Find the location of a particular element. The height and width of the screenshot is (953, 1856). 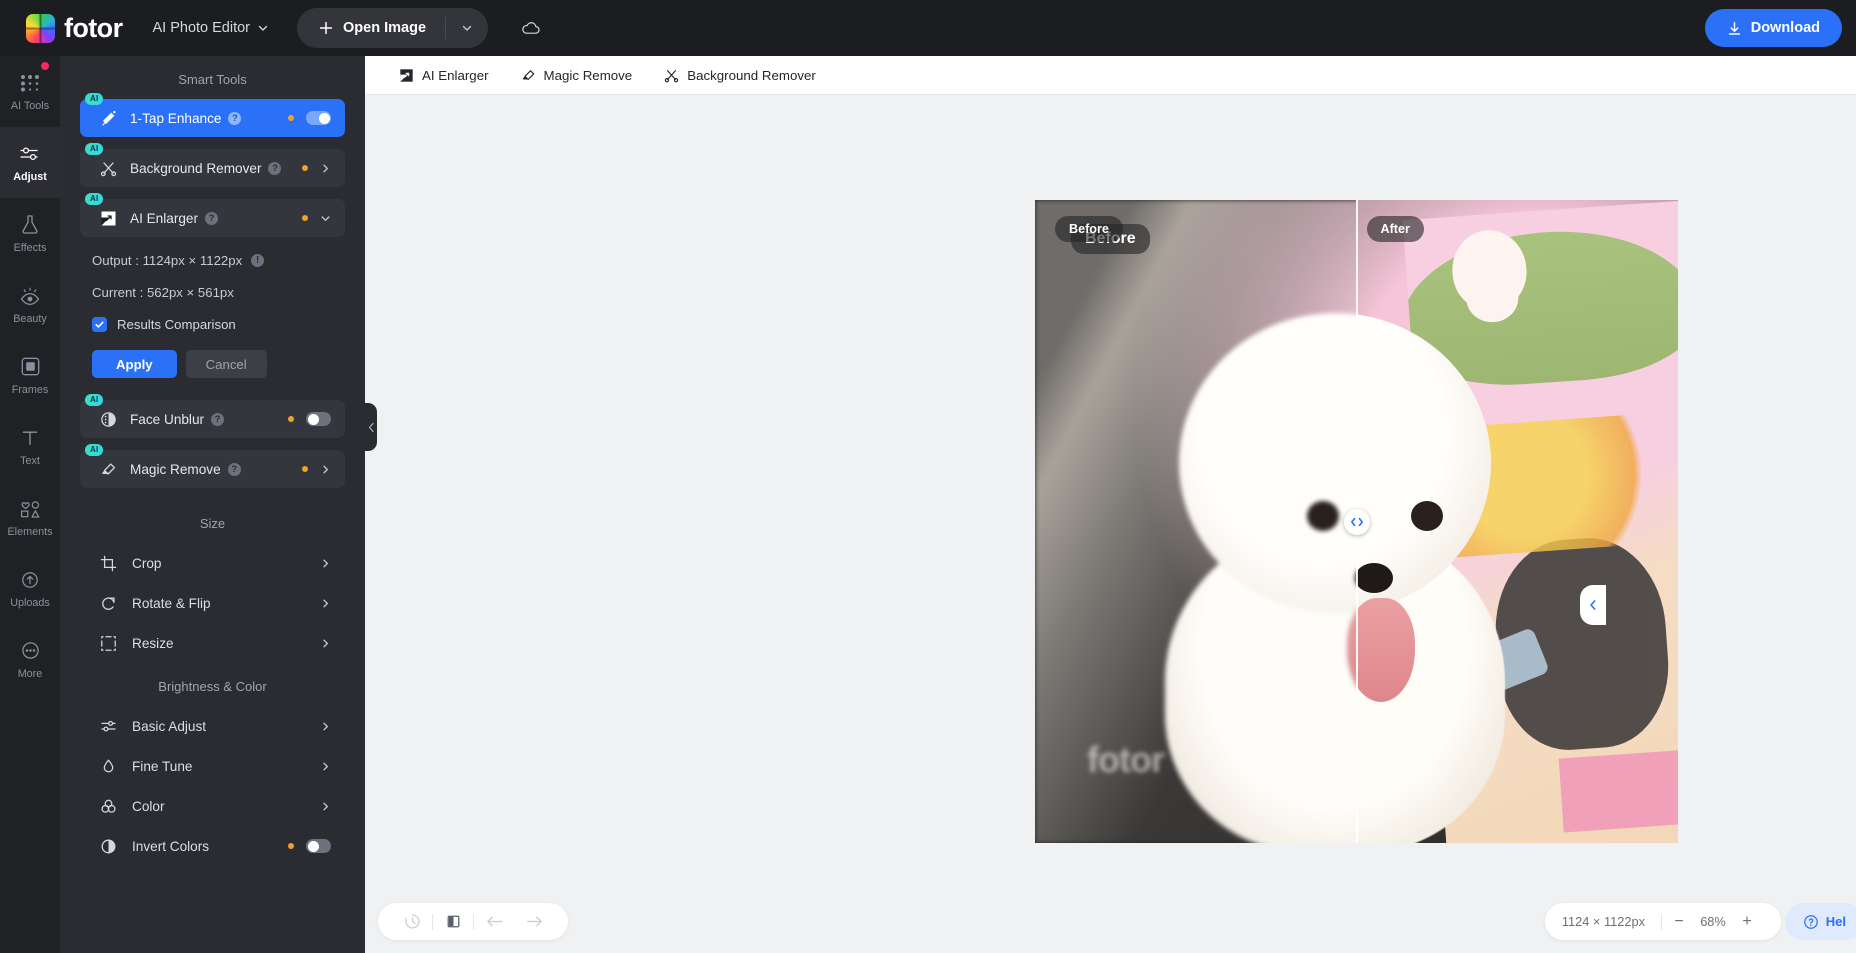

help-button: Hel is located at coordinates (1820, 921).